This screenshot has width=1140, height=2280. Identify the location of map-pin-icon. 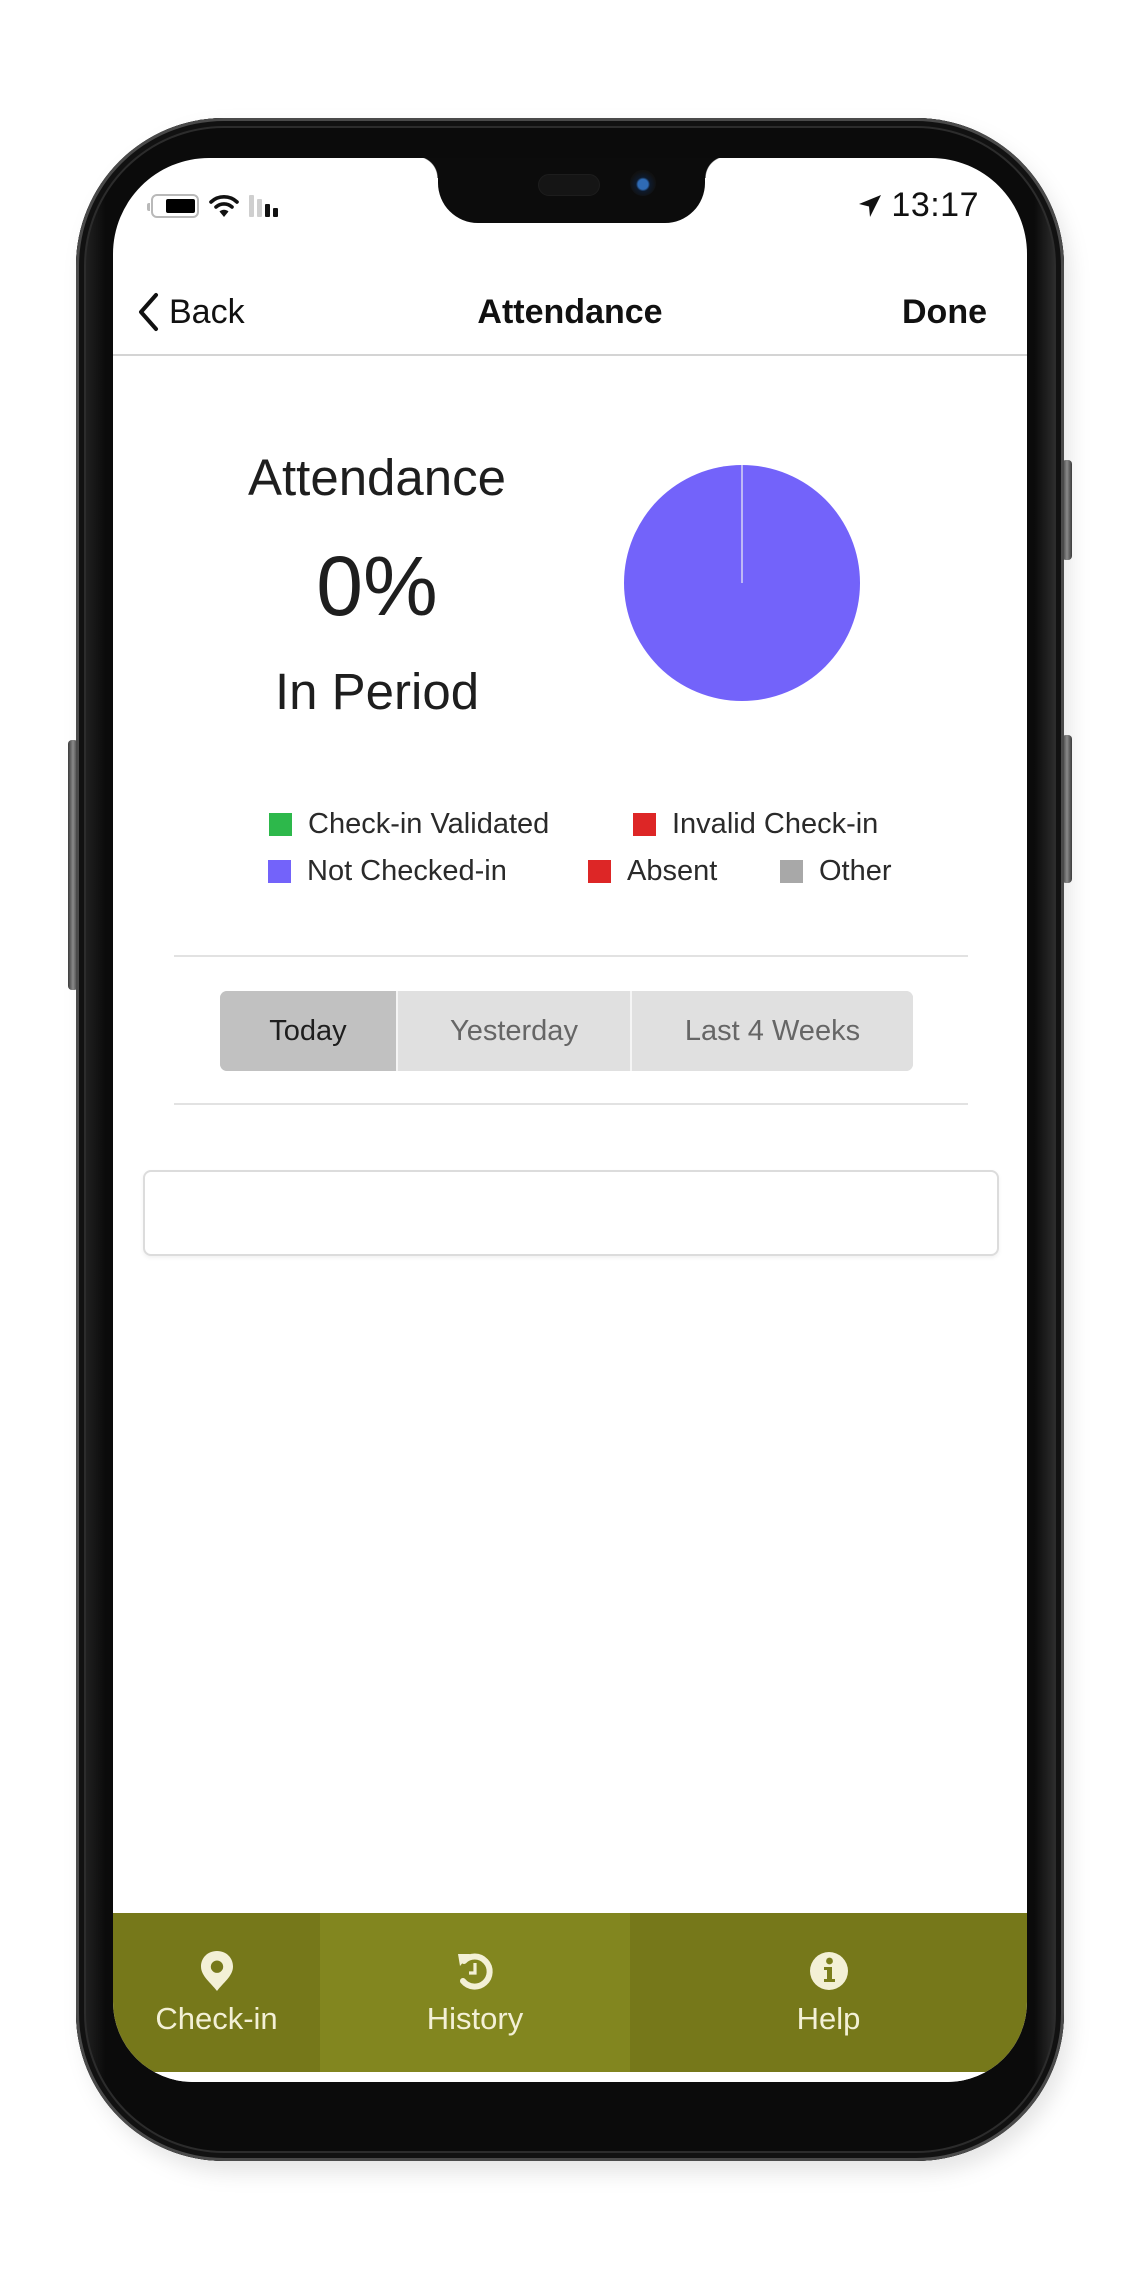
(216, 1970).